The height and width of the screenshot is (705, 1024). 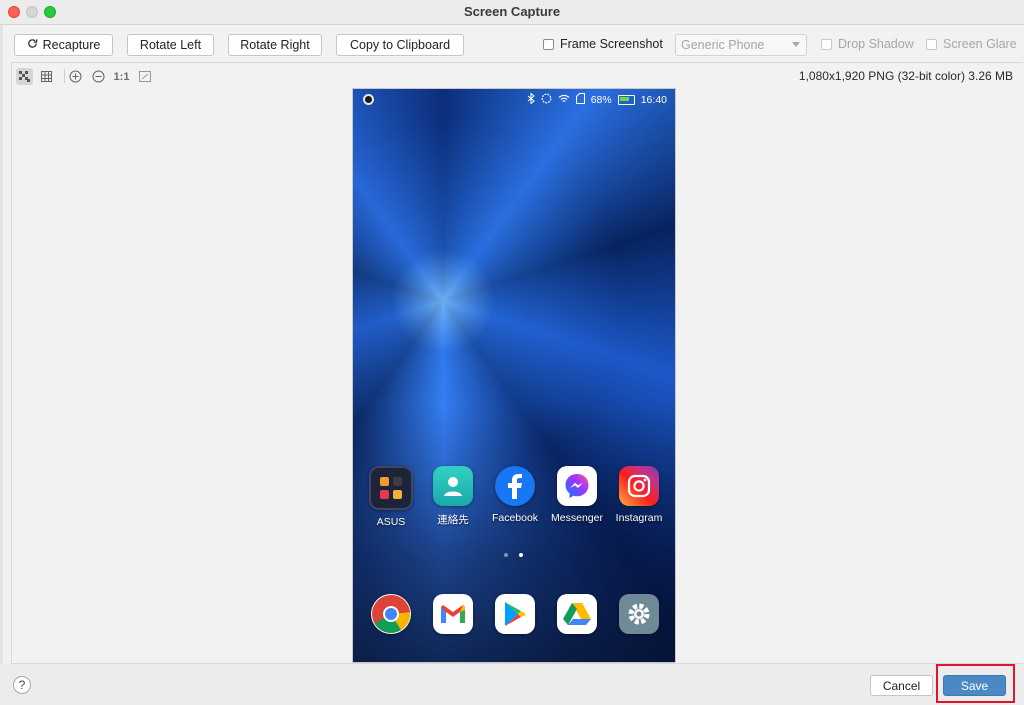 I want to click on recapture-button: Recapture, so click(x=63, y=45).